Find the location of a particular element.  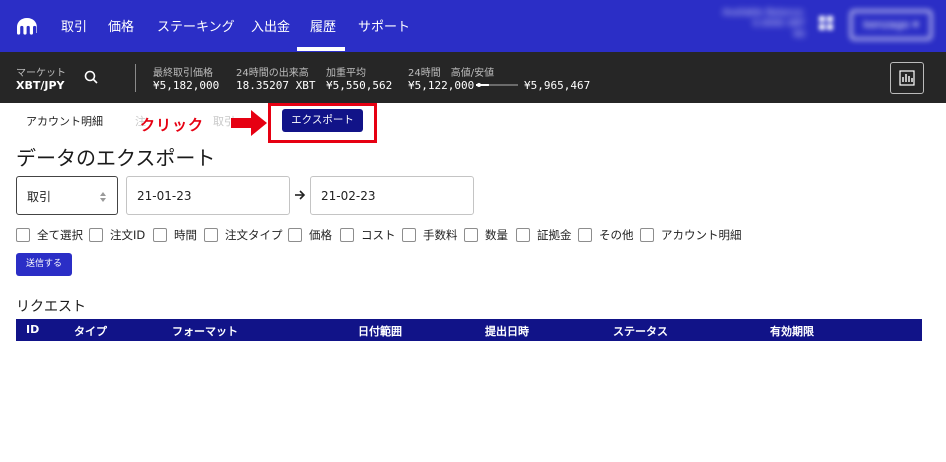

column-header-expiry: 有効期限 is located at coordinates (792, 331).